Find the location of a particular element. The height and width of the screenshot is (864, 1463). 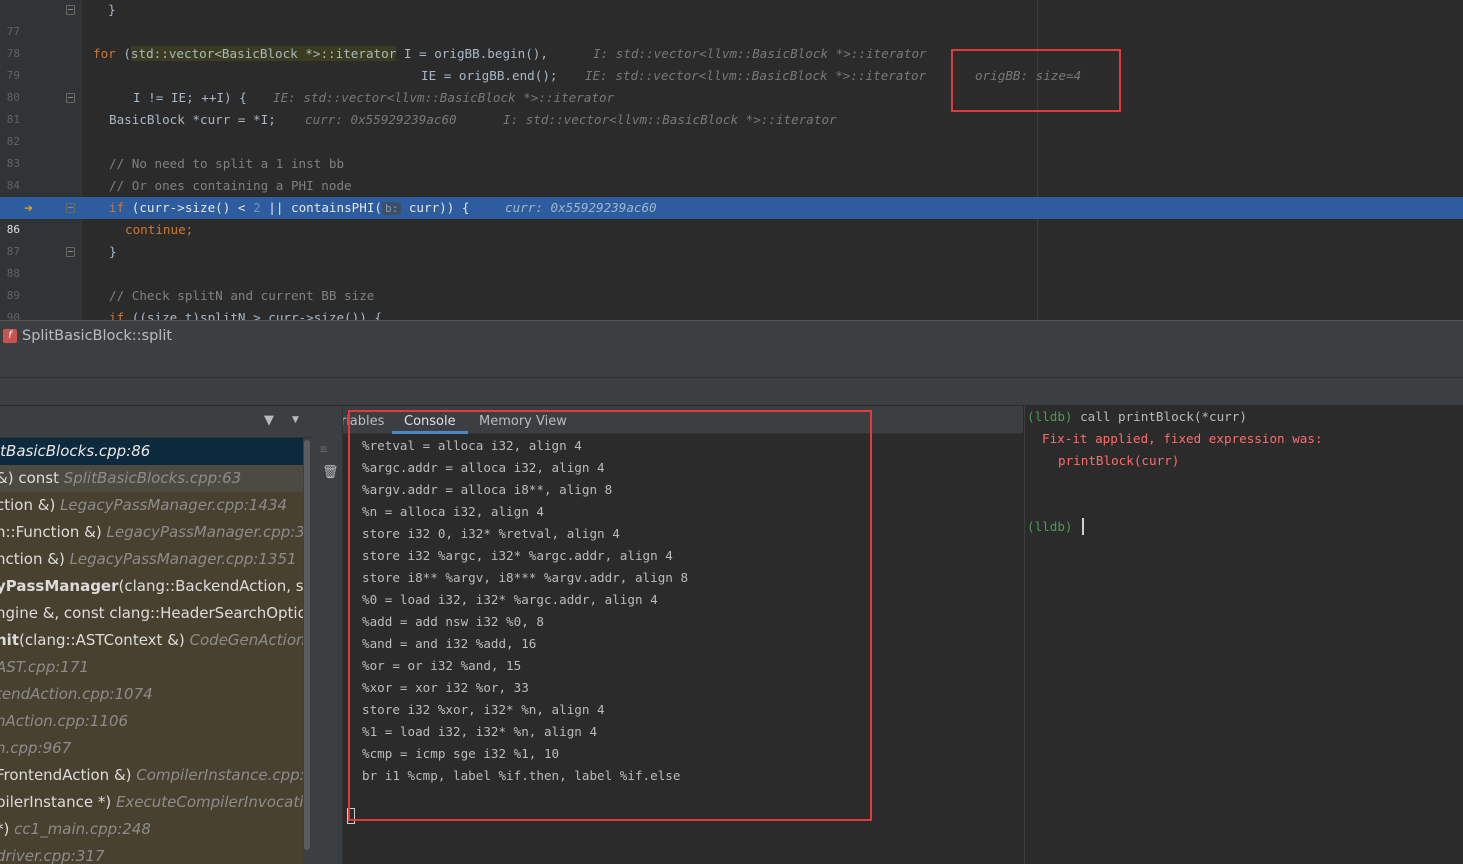

stack-frame: nction &) LegacyPassManager.cpp:1351 is located at coordinates (151, 559).